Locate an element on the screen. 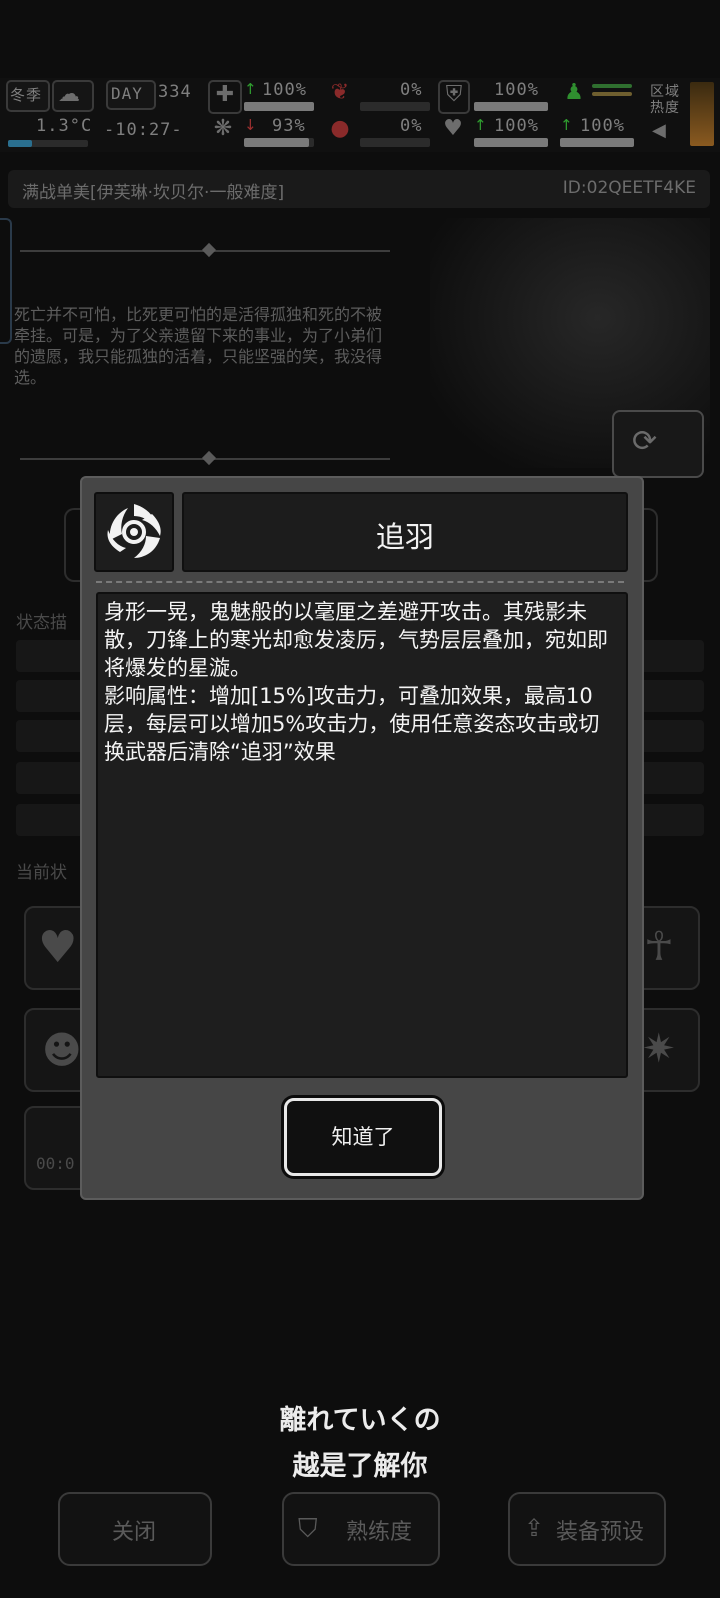 Image resolution: width=720 pixels, height=1598 pixels. armor-value: 100% is located at coordinates (516, 90).